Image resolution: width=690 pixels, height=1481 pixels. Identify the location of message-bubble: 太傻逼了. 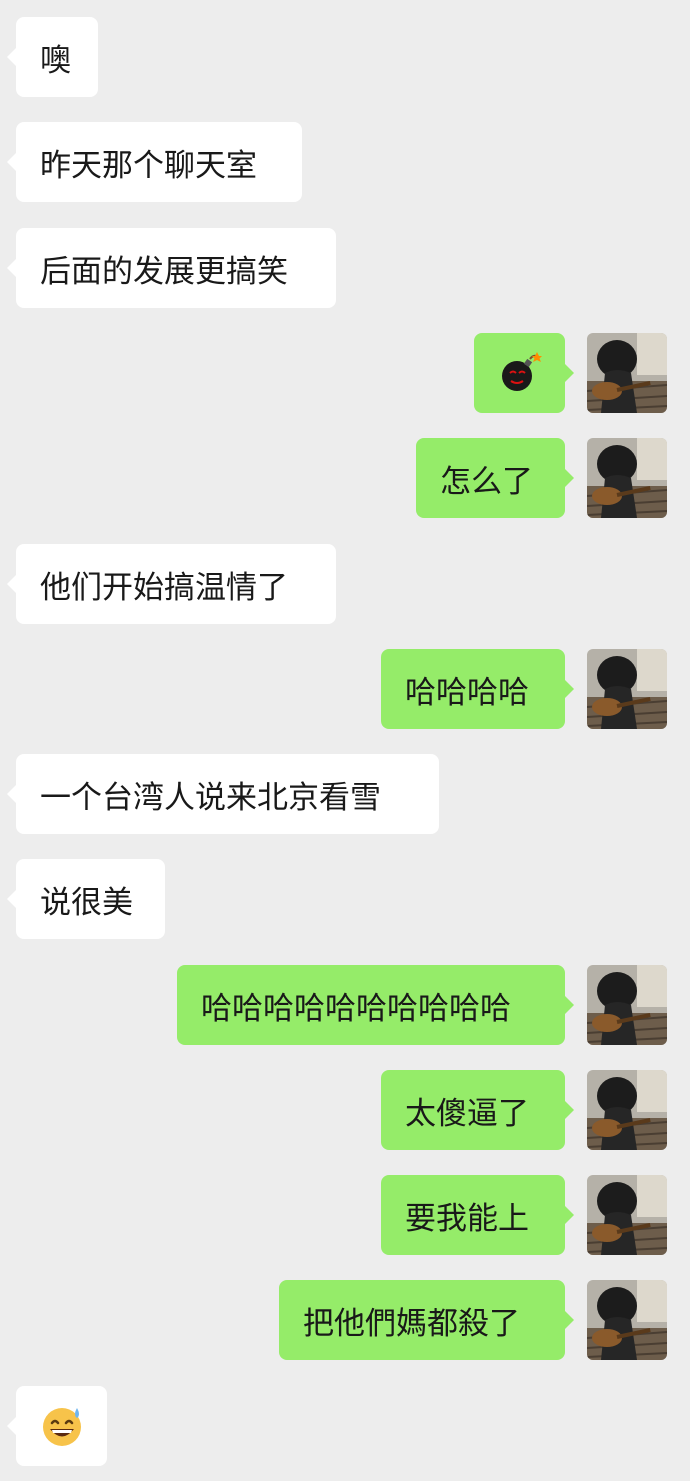
(477, 1110).